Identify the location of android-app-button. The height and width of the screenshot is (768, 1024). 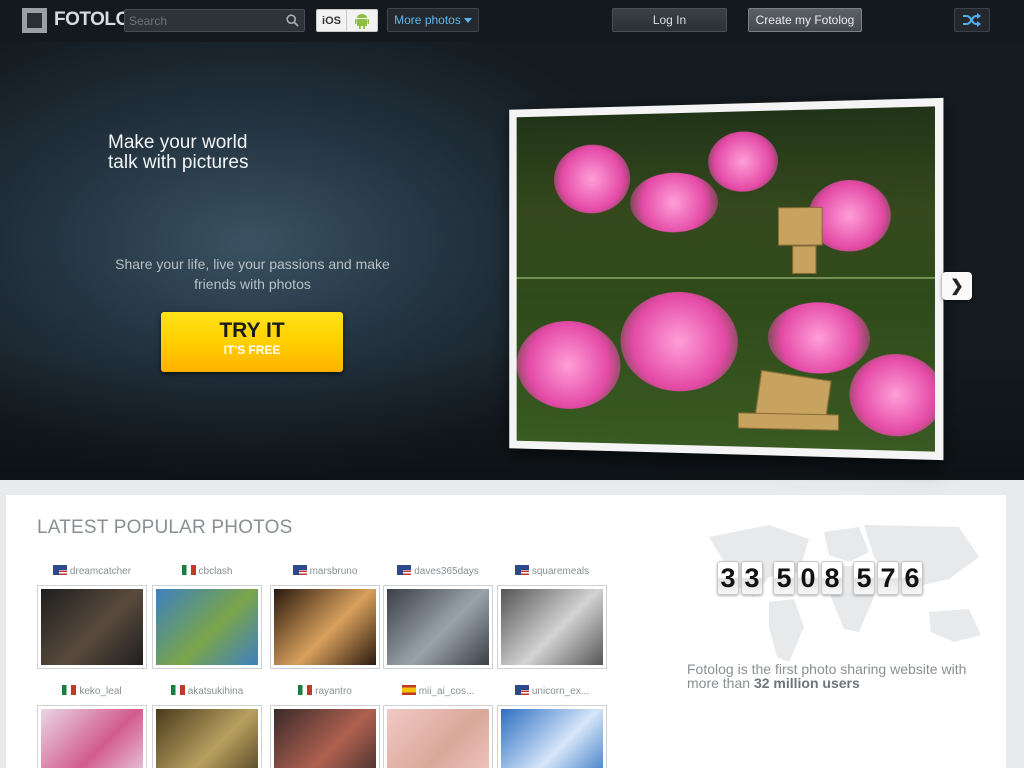
(362, 20).